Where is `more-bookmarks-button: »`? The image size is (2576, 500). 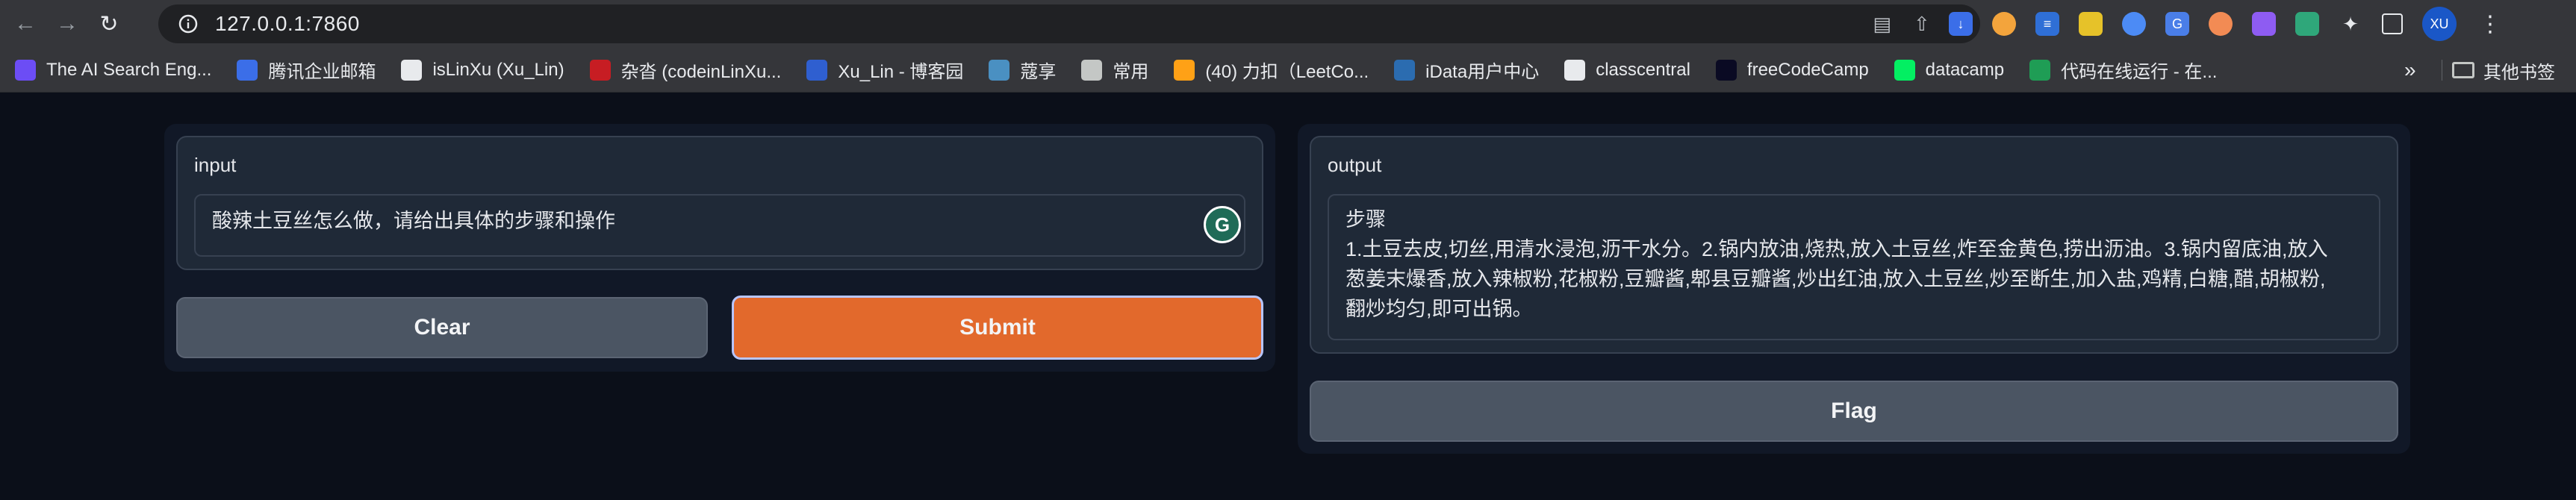 more-bookmarks-button: » is located at coordinates (2410, 70).